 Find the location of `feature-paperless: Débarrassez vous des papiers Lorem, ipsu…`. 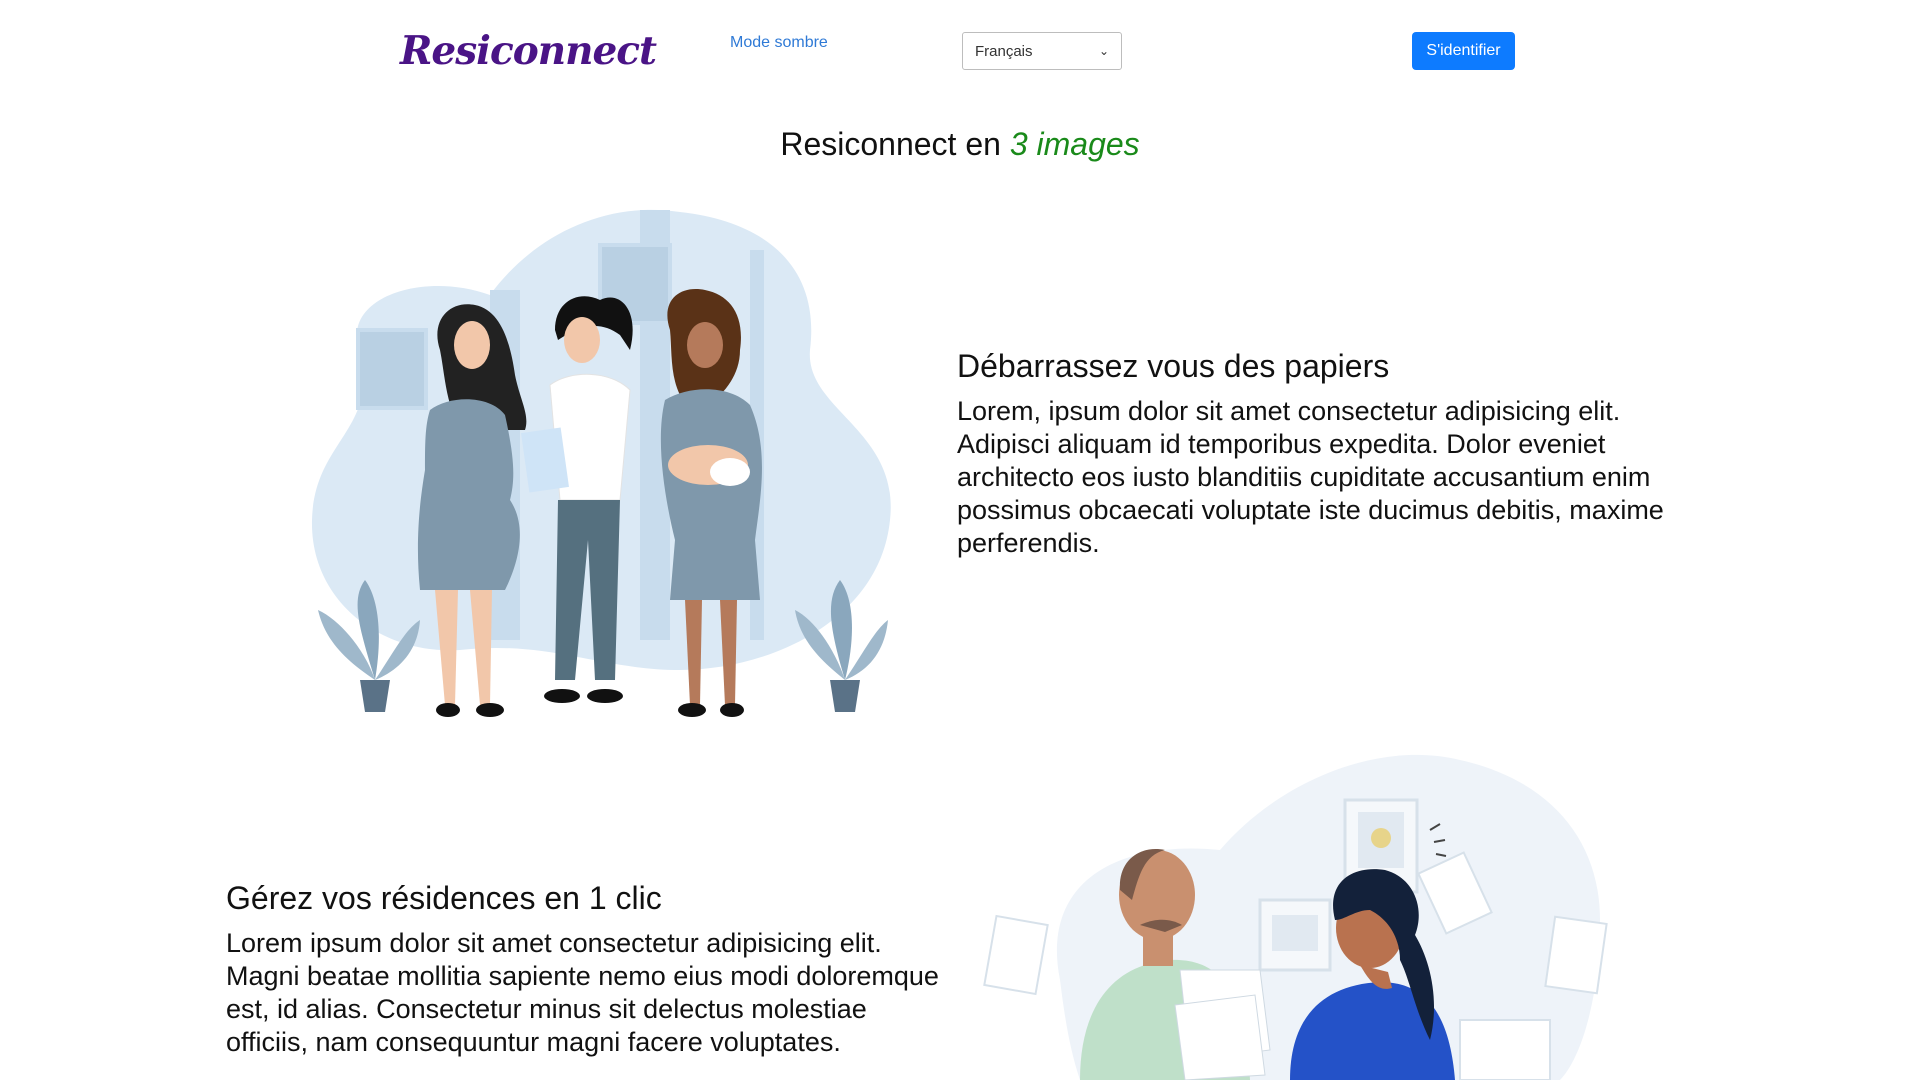

feature-paperless: Débarrassez vous des papiers Lorem, ipsu… is located at coordinates (1337, 454).